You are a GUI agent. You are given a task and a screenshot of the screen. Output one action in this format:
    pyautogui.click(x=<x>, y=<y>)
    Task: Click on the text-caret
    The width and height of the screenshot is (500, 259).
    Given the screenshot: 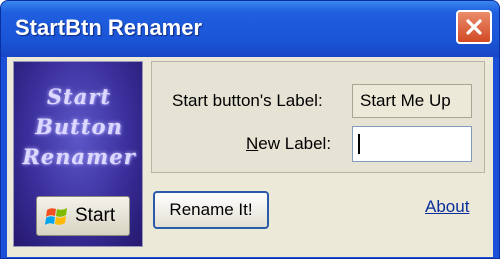 What is the action you would take?
    pyautogui.click(x=359, y=144)
    